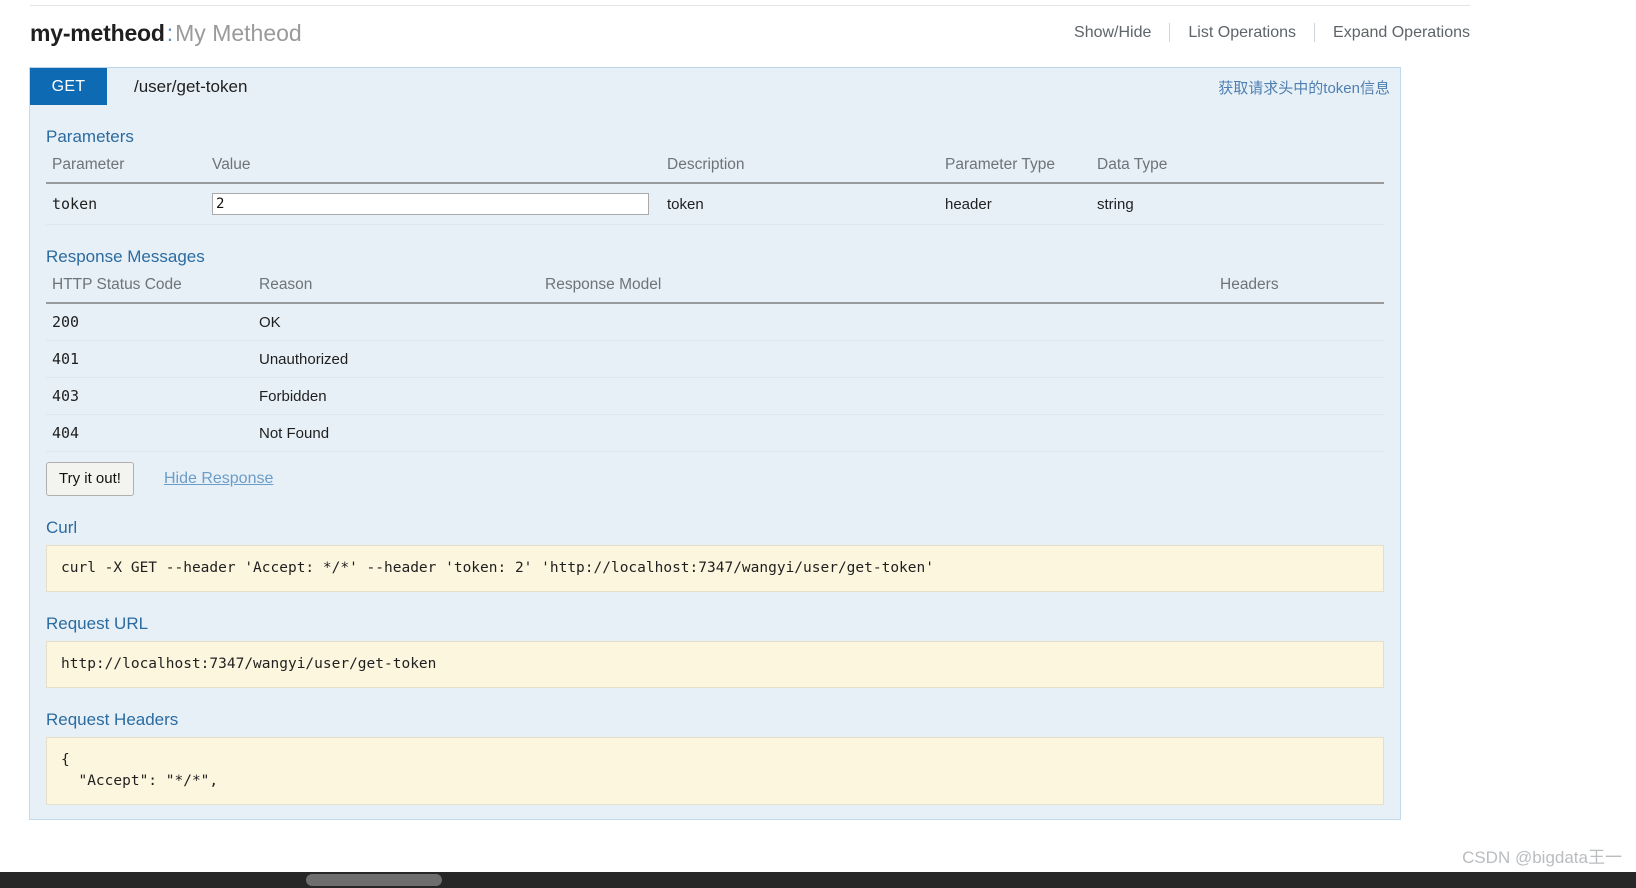  What do you see at coordinates (238, 33) in the screenshot?
I see `resource-description: My Metheod` at bounding box center [238, 33].